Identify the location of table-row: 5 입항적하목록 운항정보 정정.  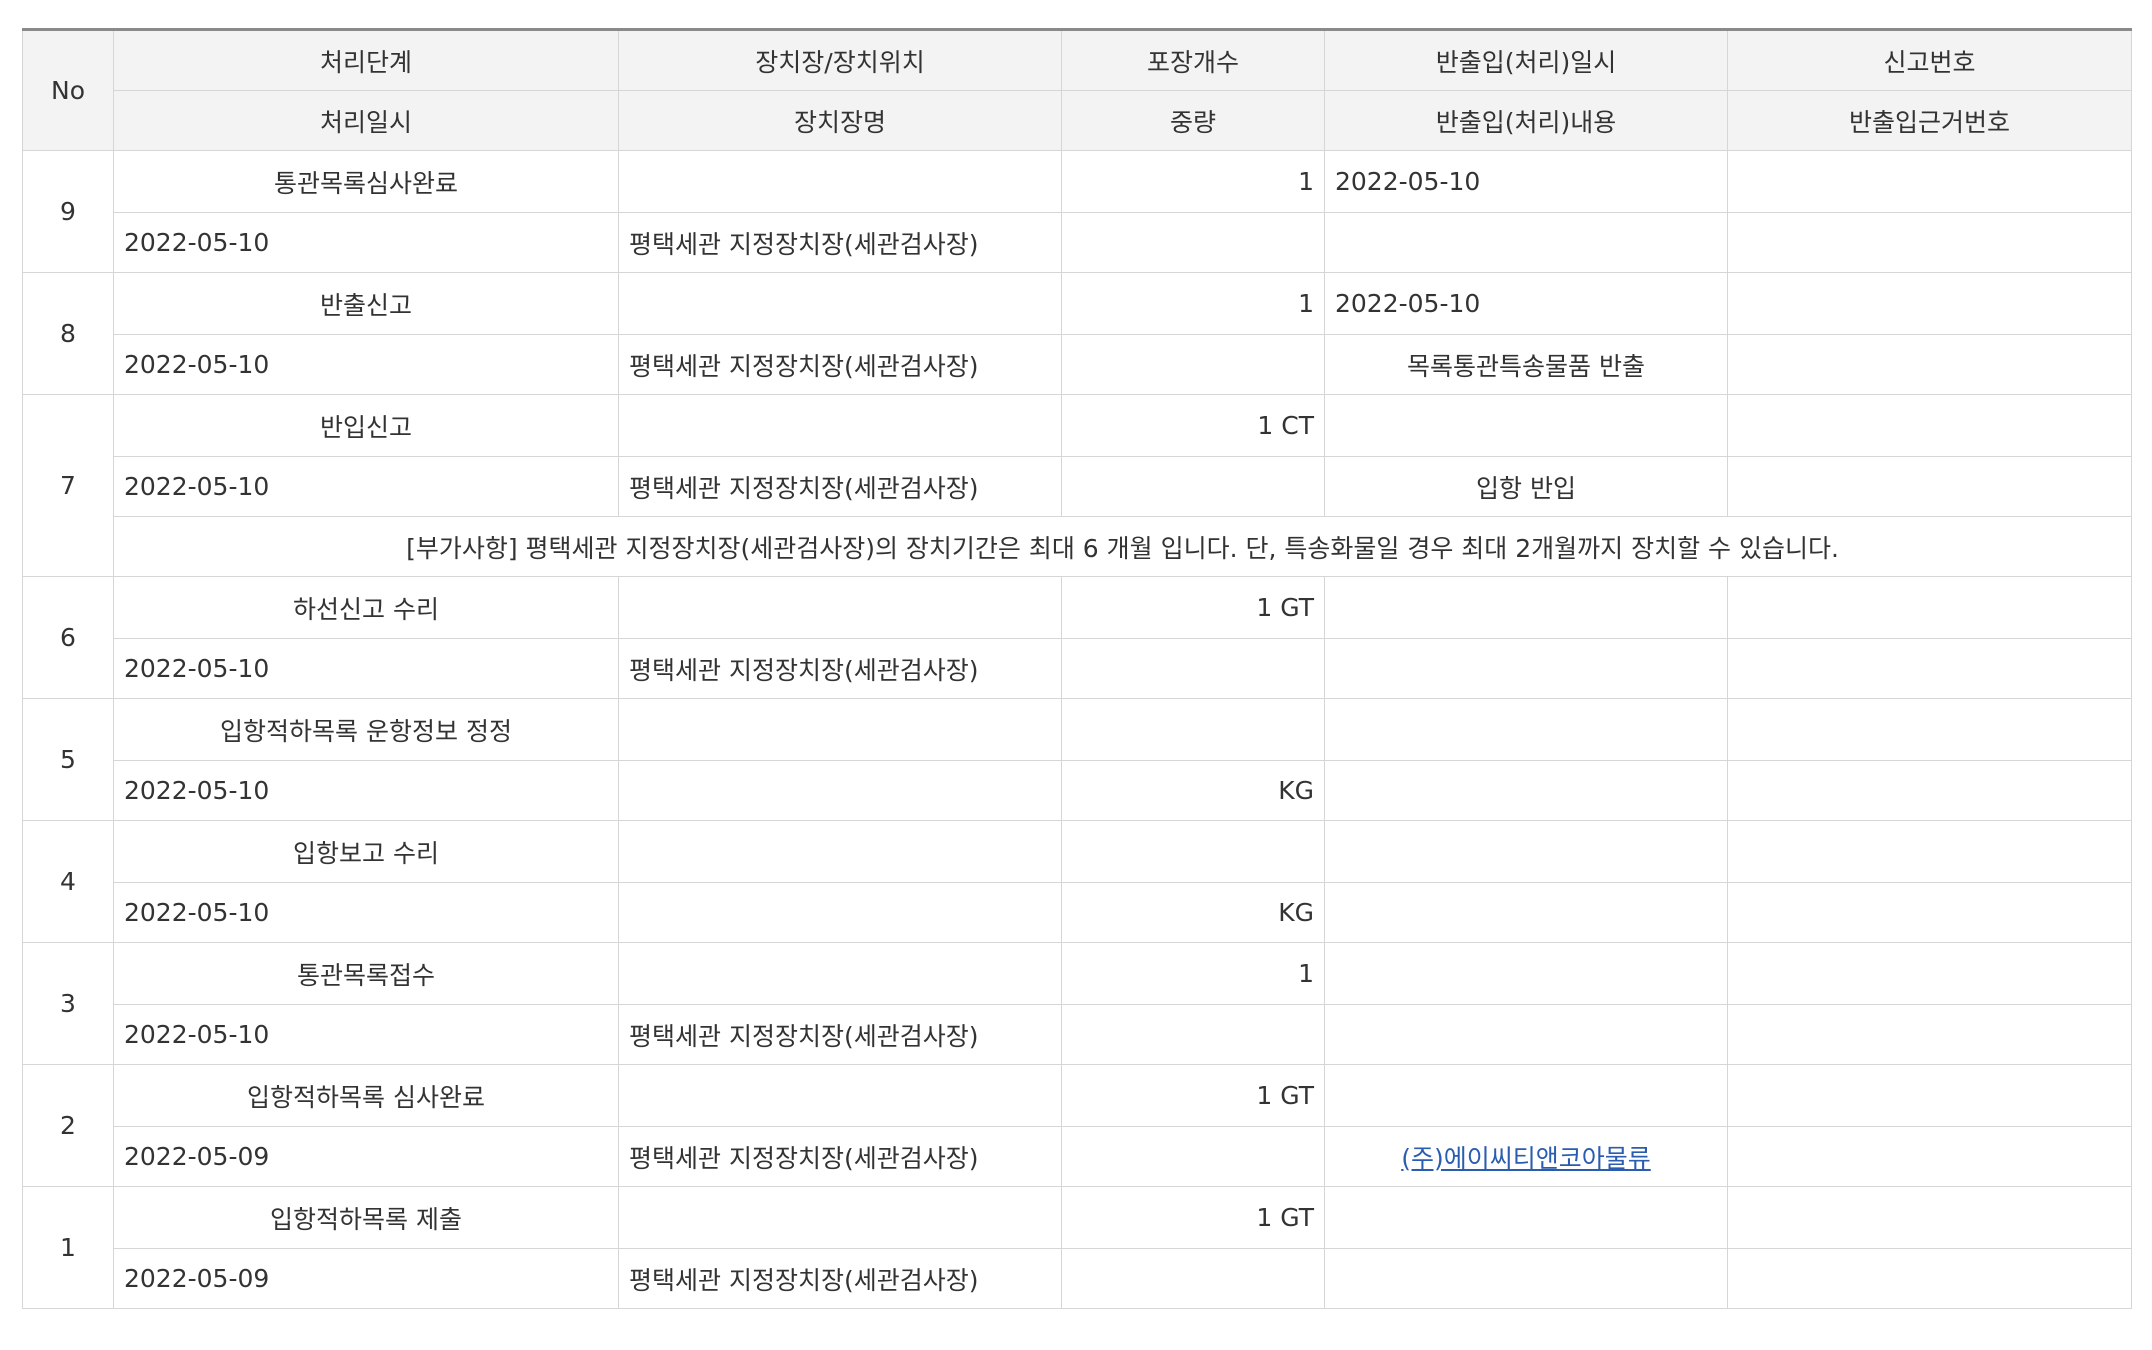
(1077, 759).